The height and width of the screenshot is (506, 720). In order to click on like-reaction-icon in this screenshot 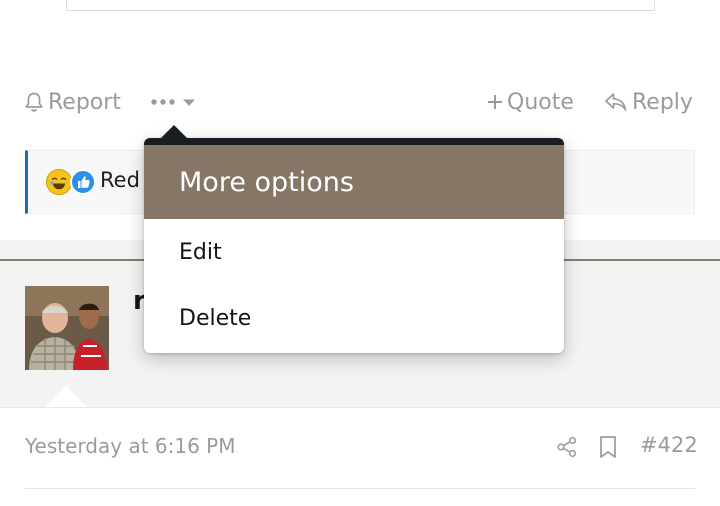, I will do `click(83, 182)`.